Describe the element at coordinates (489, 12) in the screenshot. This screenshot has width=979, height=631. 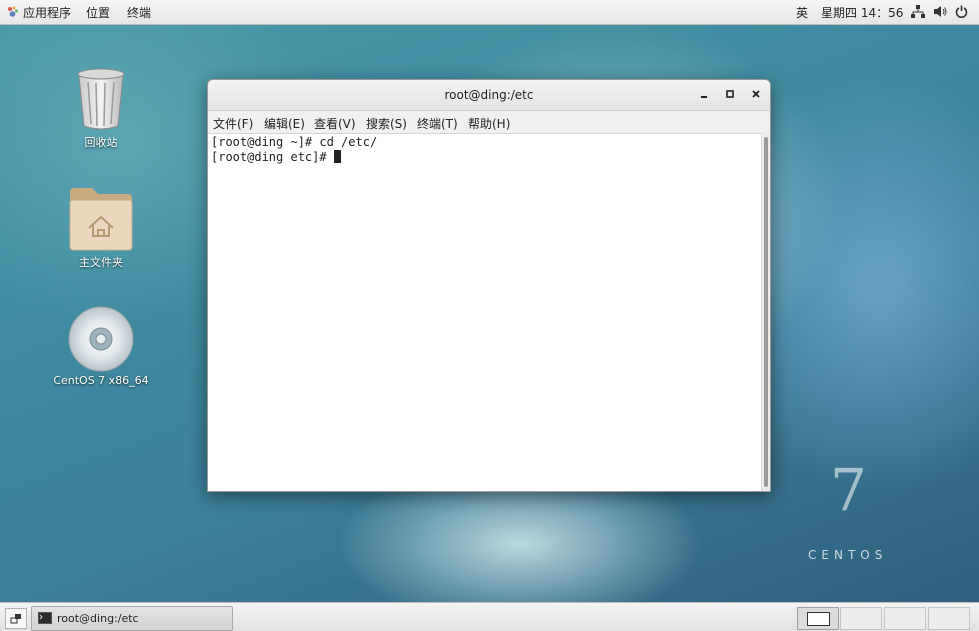
I see `top-panel: 应用程序 位置 终端 英 星期四 14：56` at that location.